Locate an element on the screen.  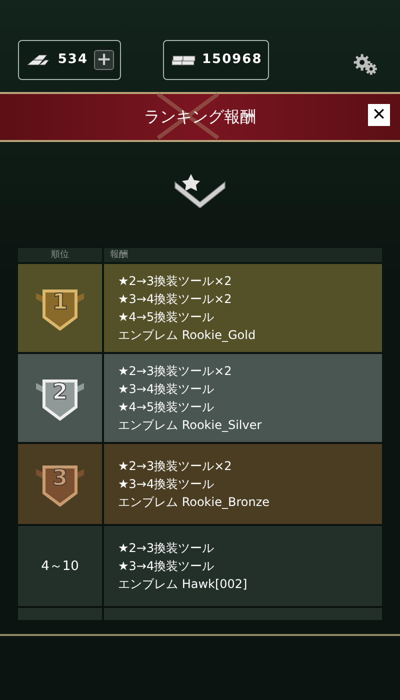
reward-item: エンブレム Rookie_Bronze is located at coordinates (194, 502).